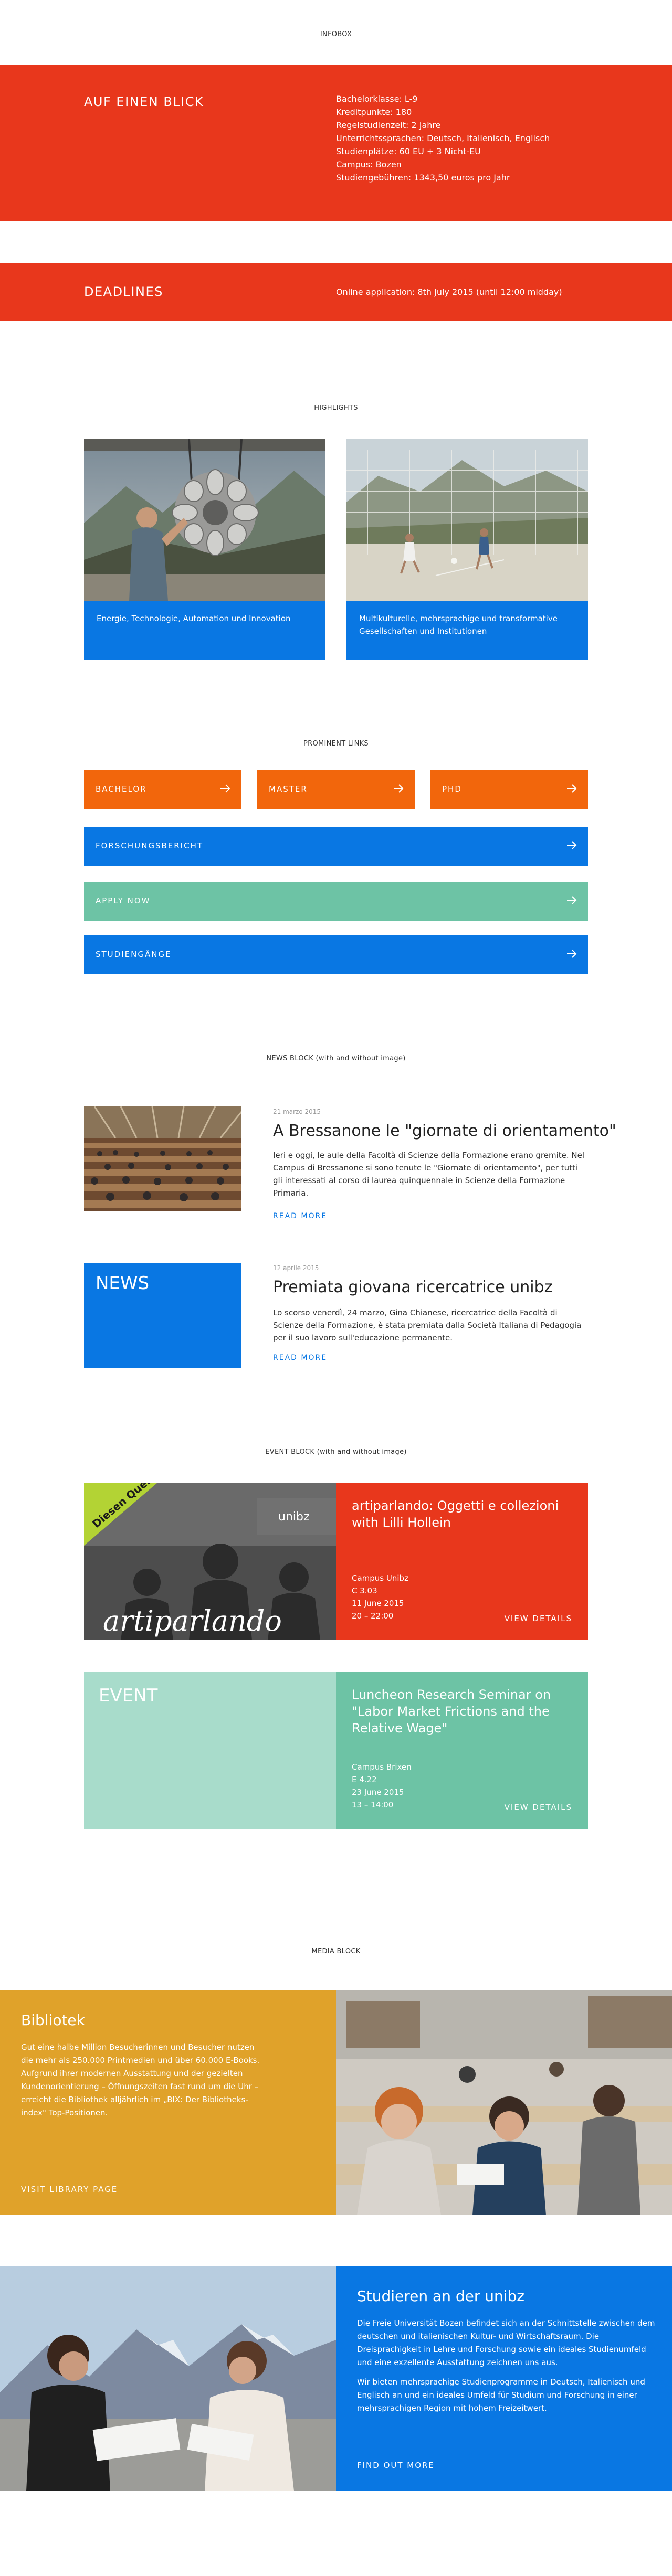 This screenshot has width=672, height=2576. What do you see at coordinates (134, 954) in the screenshot?
I see `link-label: STUDIENGÄNGE` at bounding box center [134, 954].